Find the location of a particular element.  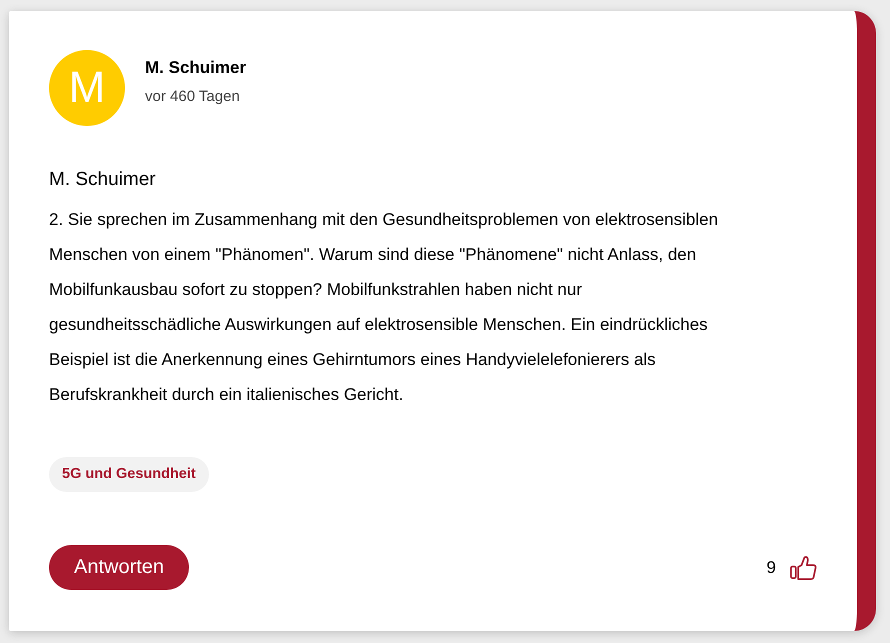

thumbs-up-icon is located at coordinates (803, 567).